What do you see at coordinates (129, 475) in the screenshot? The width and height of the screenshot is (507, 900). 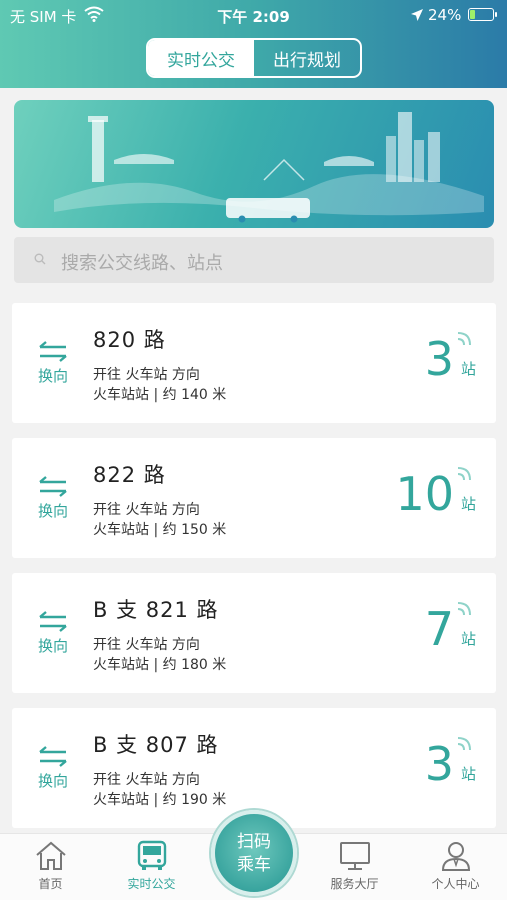 I see `route-name: 822 路` at bounding box center [129, 475].